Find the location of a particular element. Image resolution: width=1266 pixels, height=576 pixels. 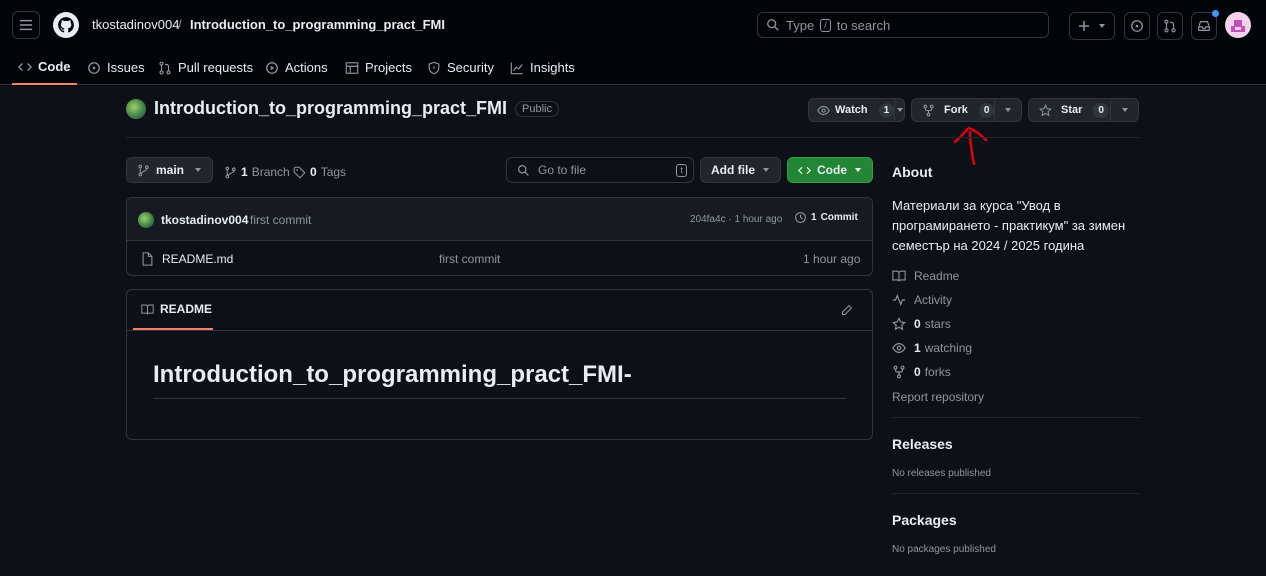

readme-heading-rule is located at coordinates (499, 398).